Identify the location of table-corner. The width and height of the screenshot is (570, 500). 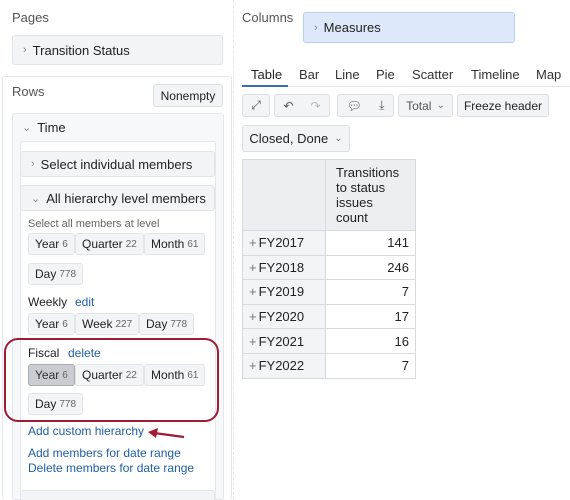
(284, 195).